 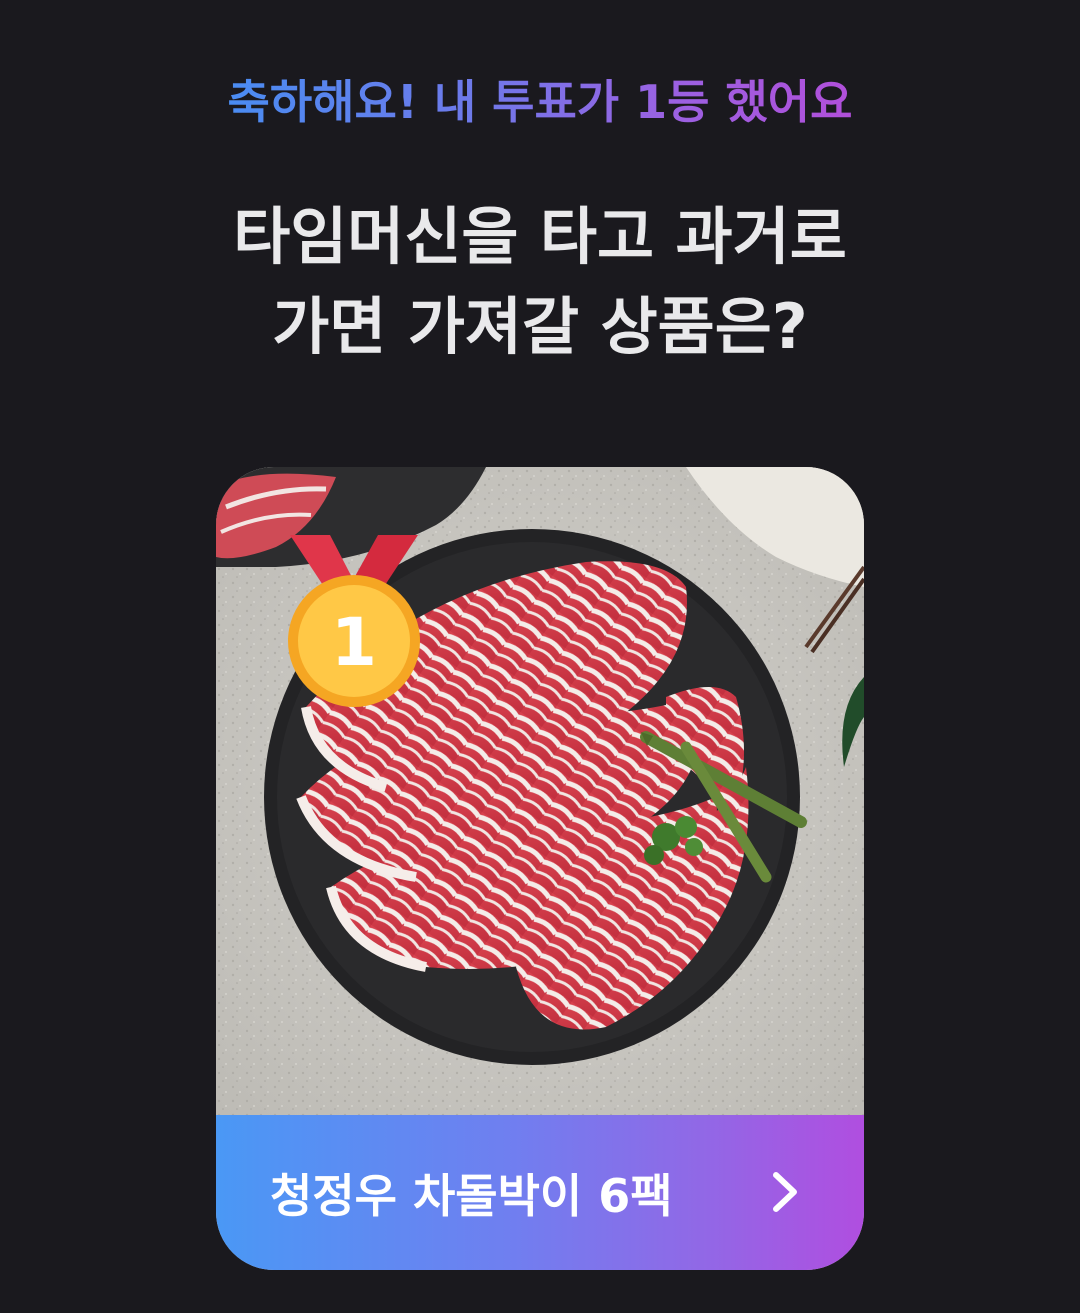 What do you see at coordinates (540, 282) in the screenshot?
I see `question-title: 타임머신을 타고 과거로 가면 가져갈 상품은?` at bounding box center [540, 282].